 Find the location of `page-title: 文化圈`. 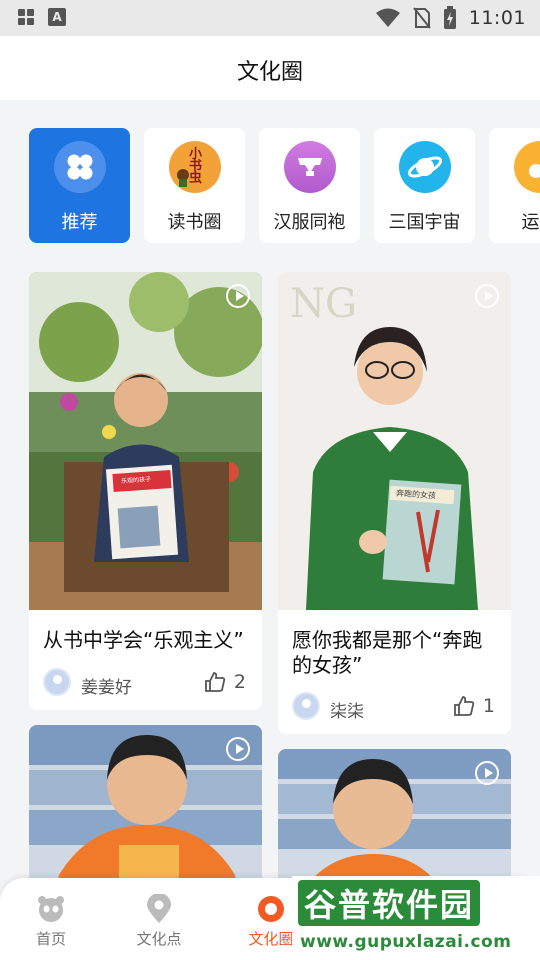

page-title: 文化圈 is located at coordinates (269, 72).